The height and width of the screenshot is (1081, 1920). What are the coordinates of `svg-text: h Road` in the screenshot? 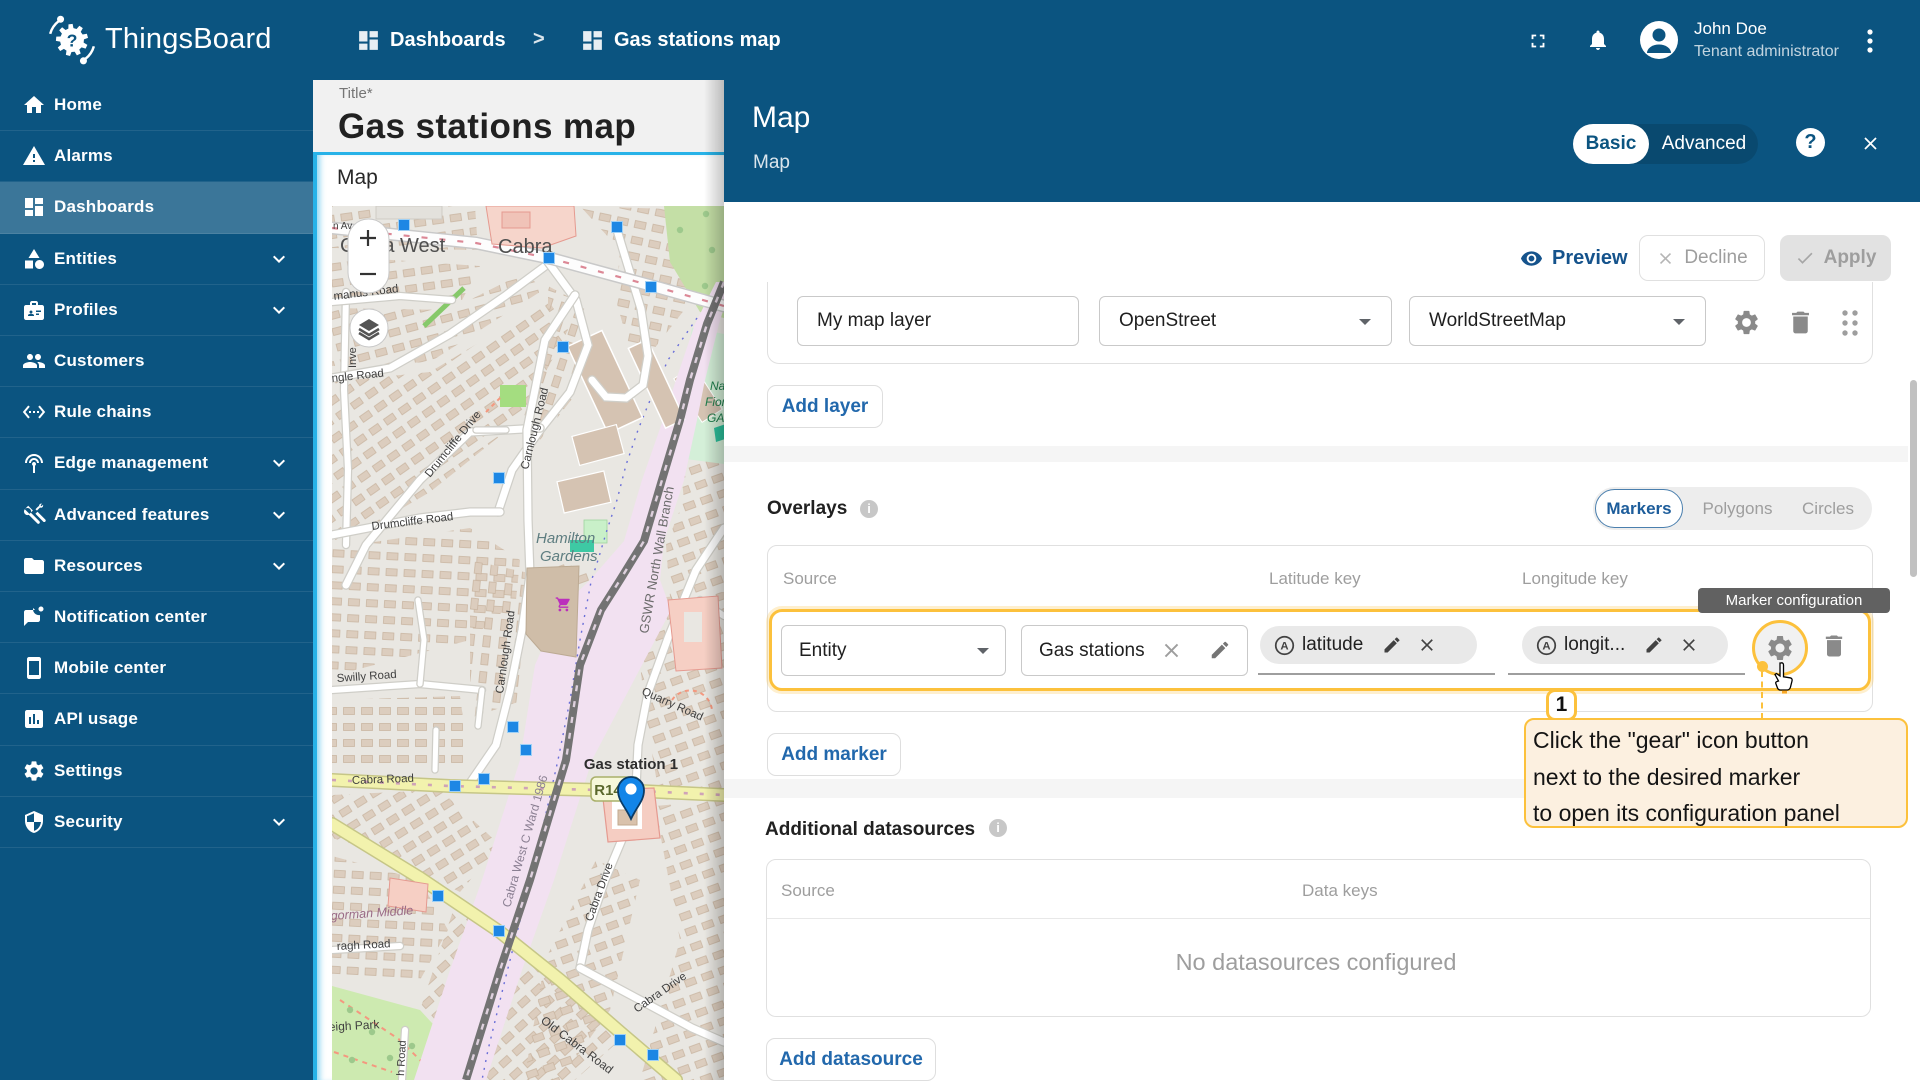 It's located at (402, 1058).